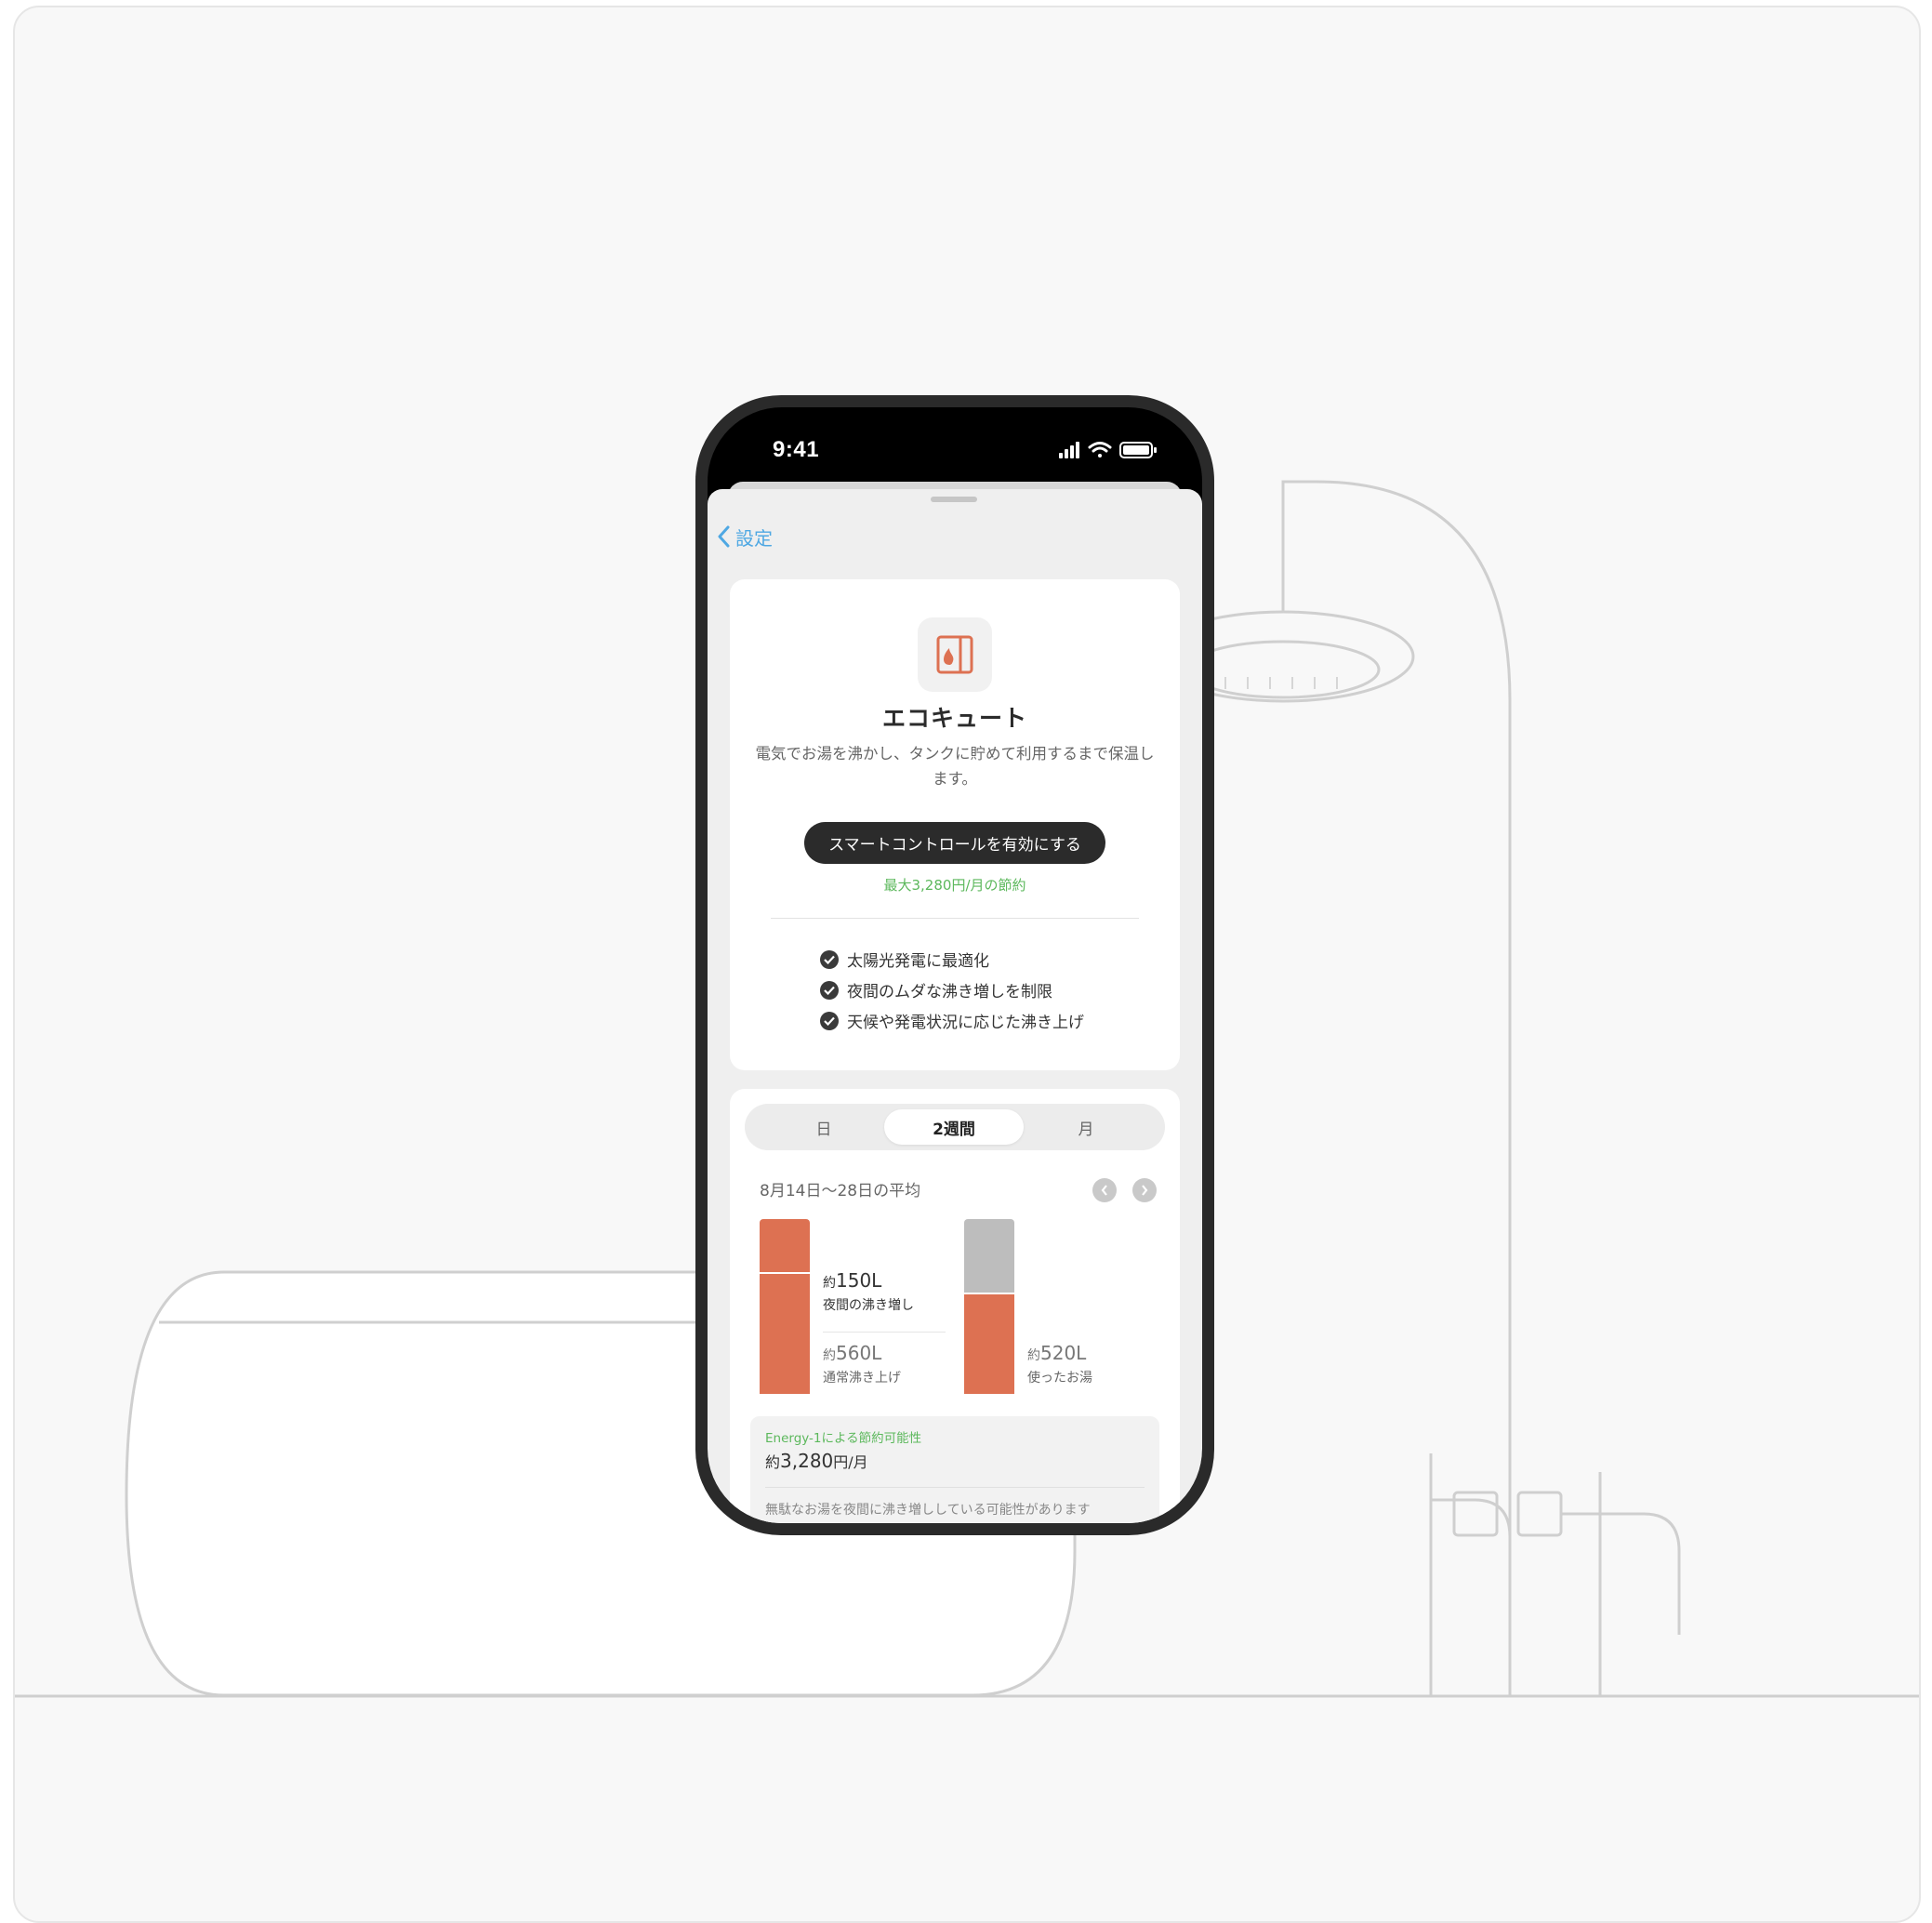 Image resolution: width=1932 pixels, height=1923 pixels. I want to click on wifi-icon, so click(1100, 450).